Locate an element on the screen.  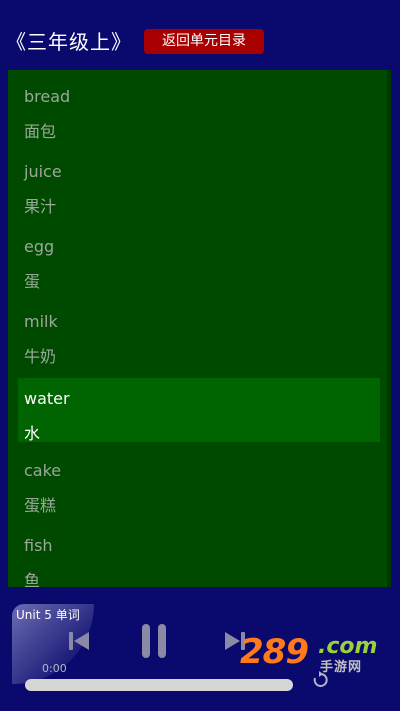
word-chinese: 蛋 is located at coordinates (32, 281).